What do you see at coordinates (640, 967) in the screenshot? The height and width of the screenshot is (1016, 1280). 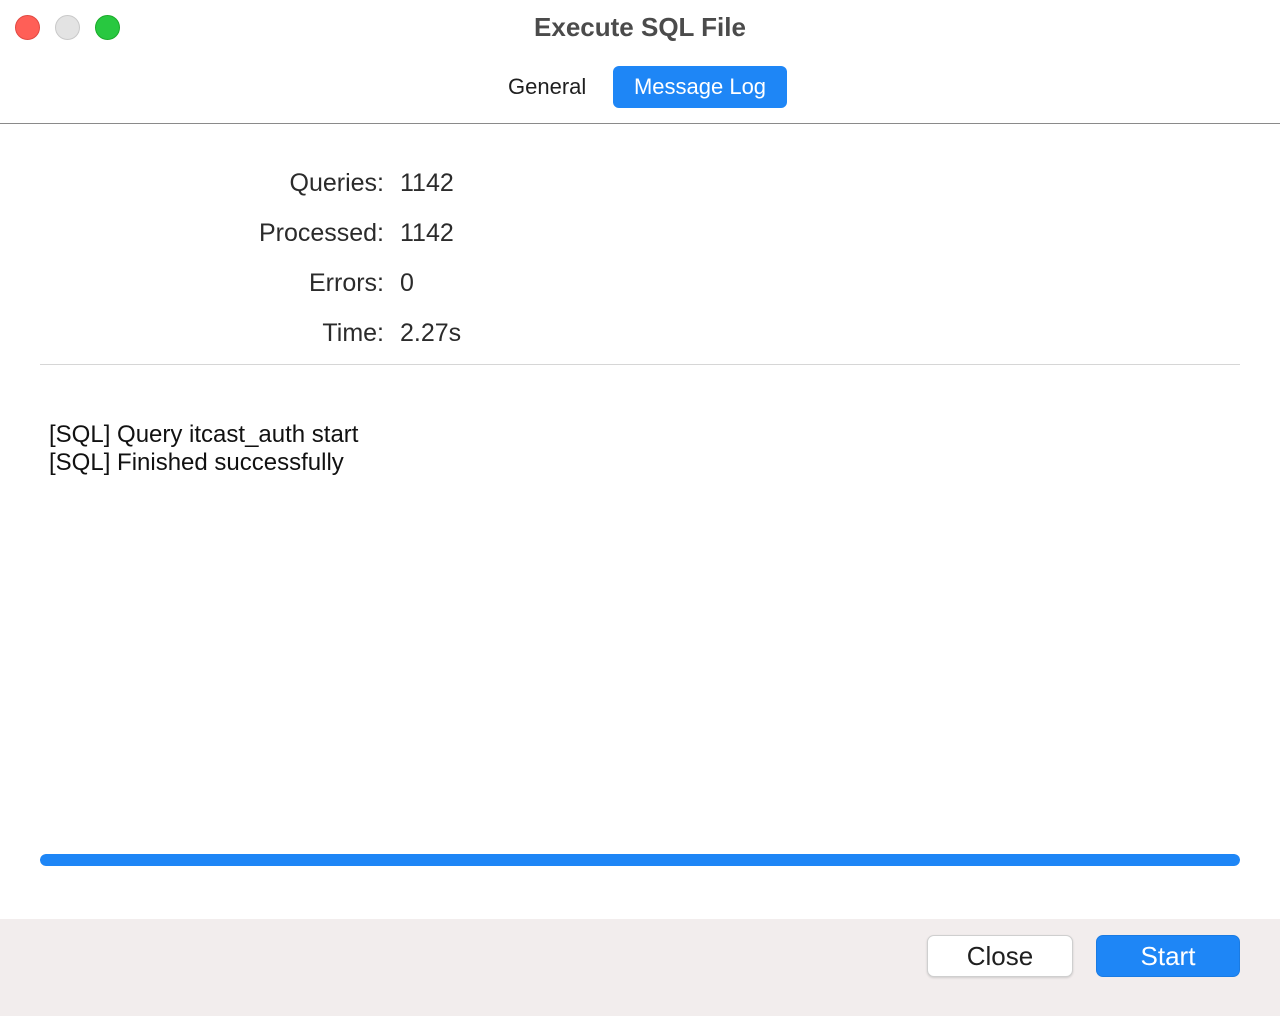 I see `dialog-footer: Close Start` at bounding box center [640, 967].